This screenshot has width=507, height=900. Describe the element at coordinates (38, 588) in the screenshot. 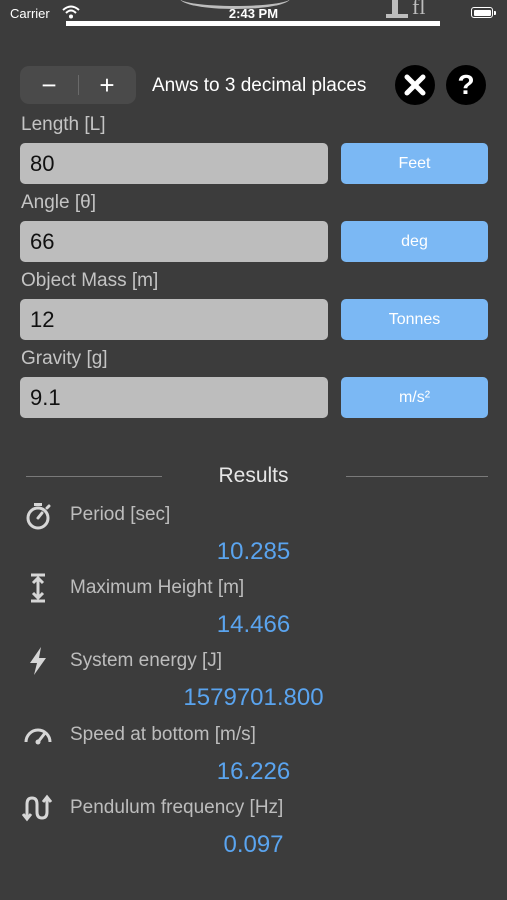

I see `height-icon` at that location.